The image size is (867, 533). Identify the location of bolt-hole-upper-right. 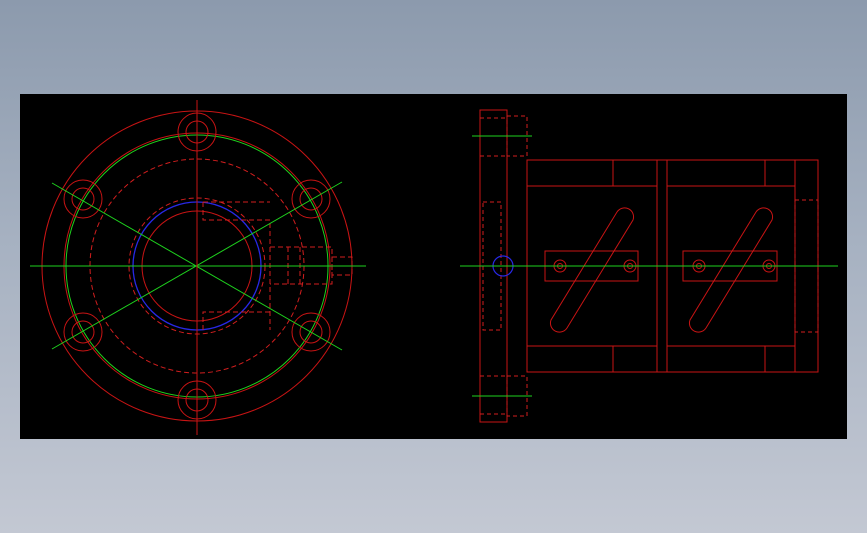
(311, 199).